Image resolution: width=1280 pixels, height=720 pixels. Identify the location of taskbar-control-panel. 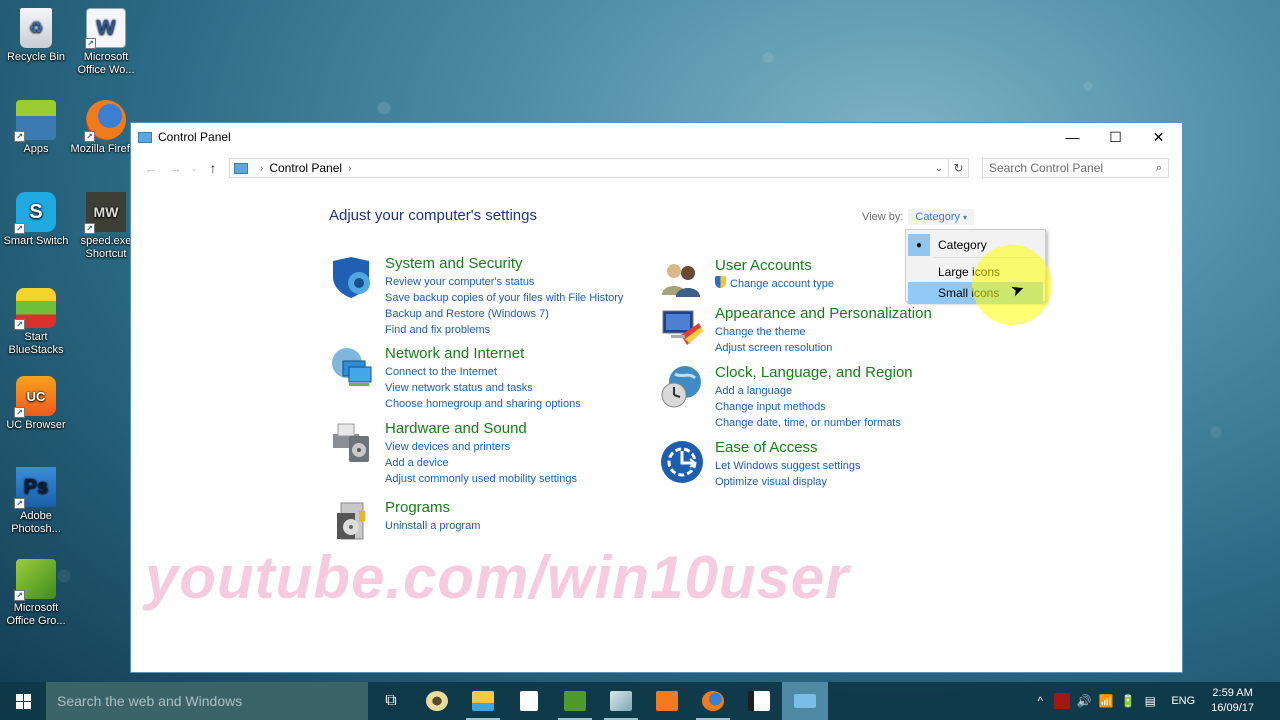
(805, 701).